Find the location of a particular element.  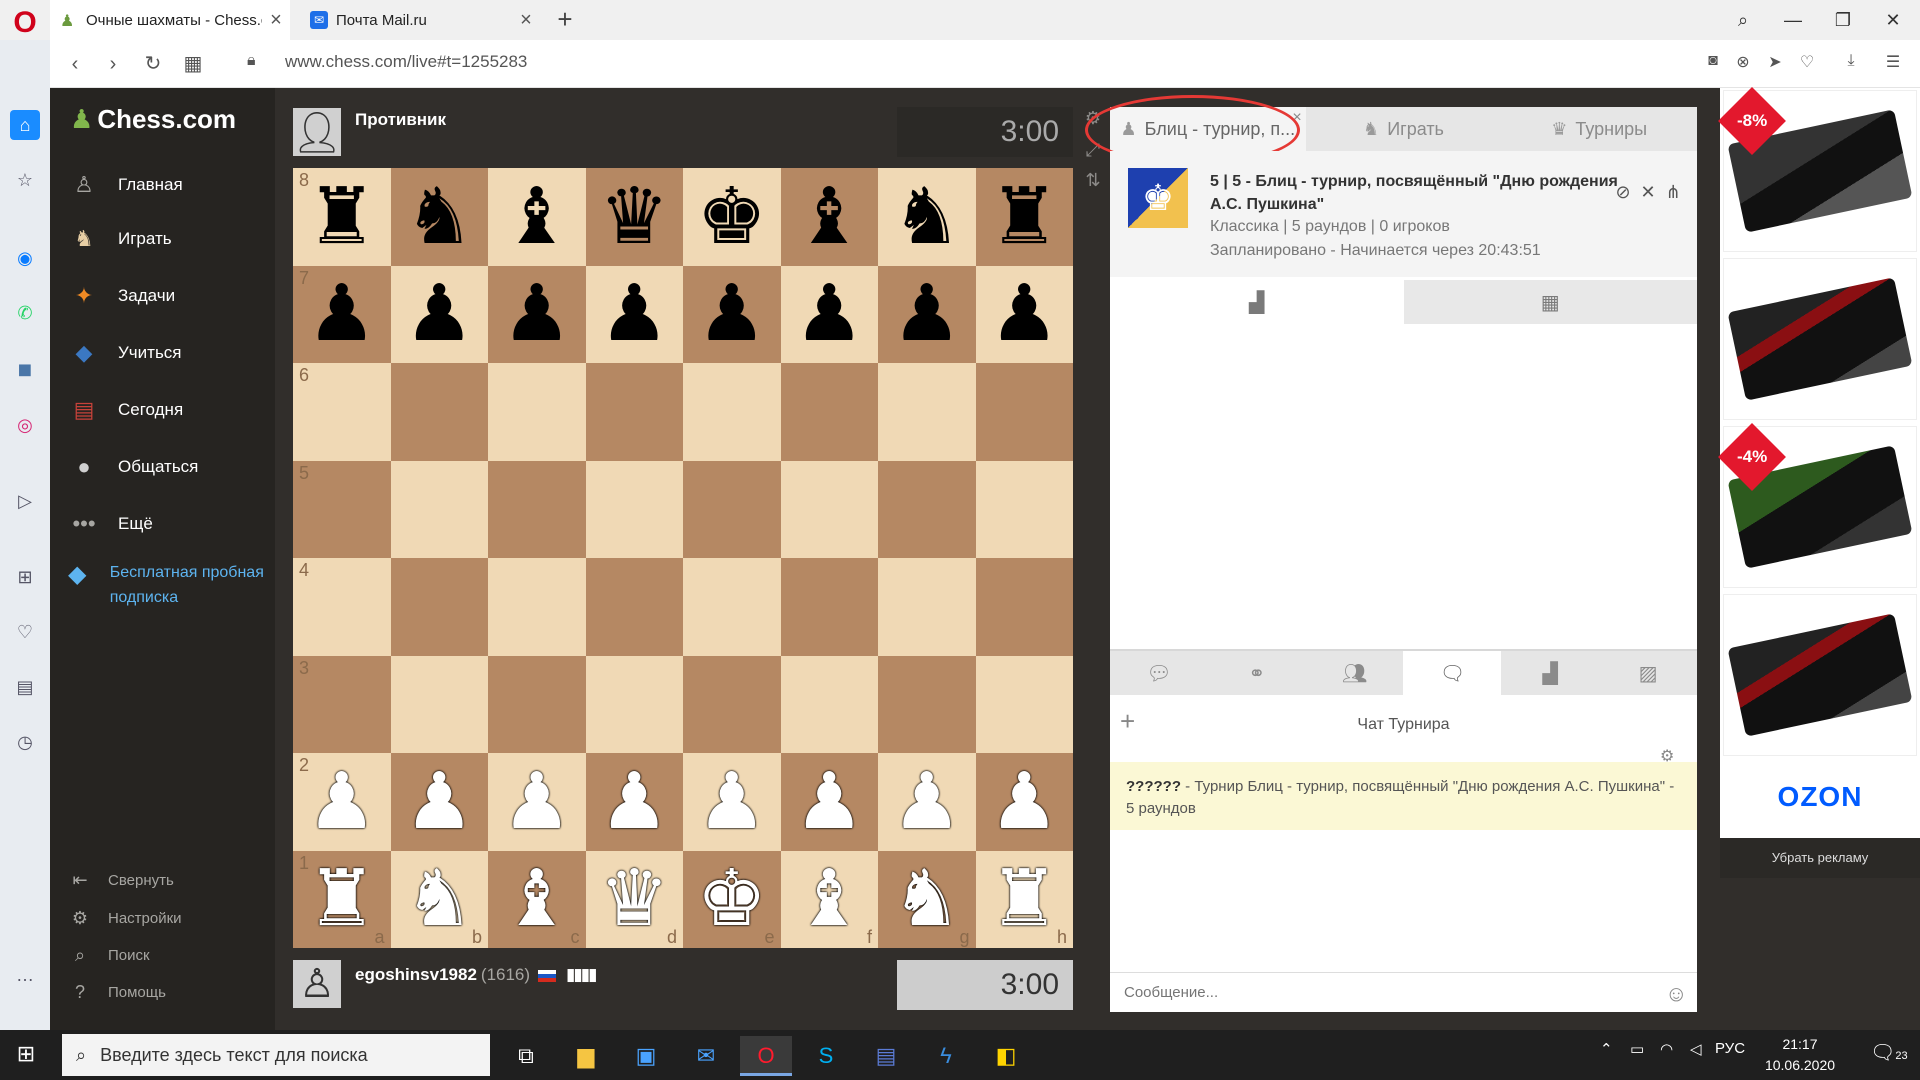

square-a3: 3 is located at coordinates (342, 704).